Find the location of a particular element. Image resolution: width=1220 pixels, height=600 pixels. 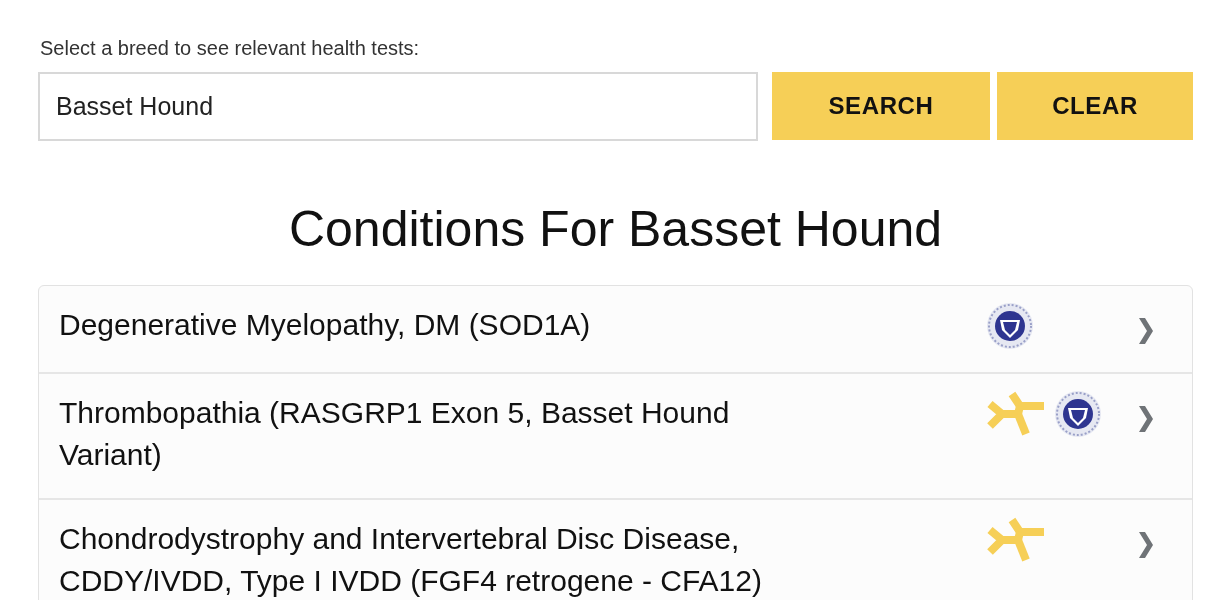

condition-name: Thrombopathia (RASGRP1 Exon 5, Basset Hound Variant) is located at coordinates (395, 434).